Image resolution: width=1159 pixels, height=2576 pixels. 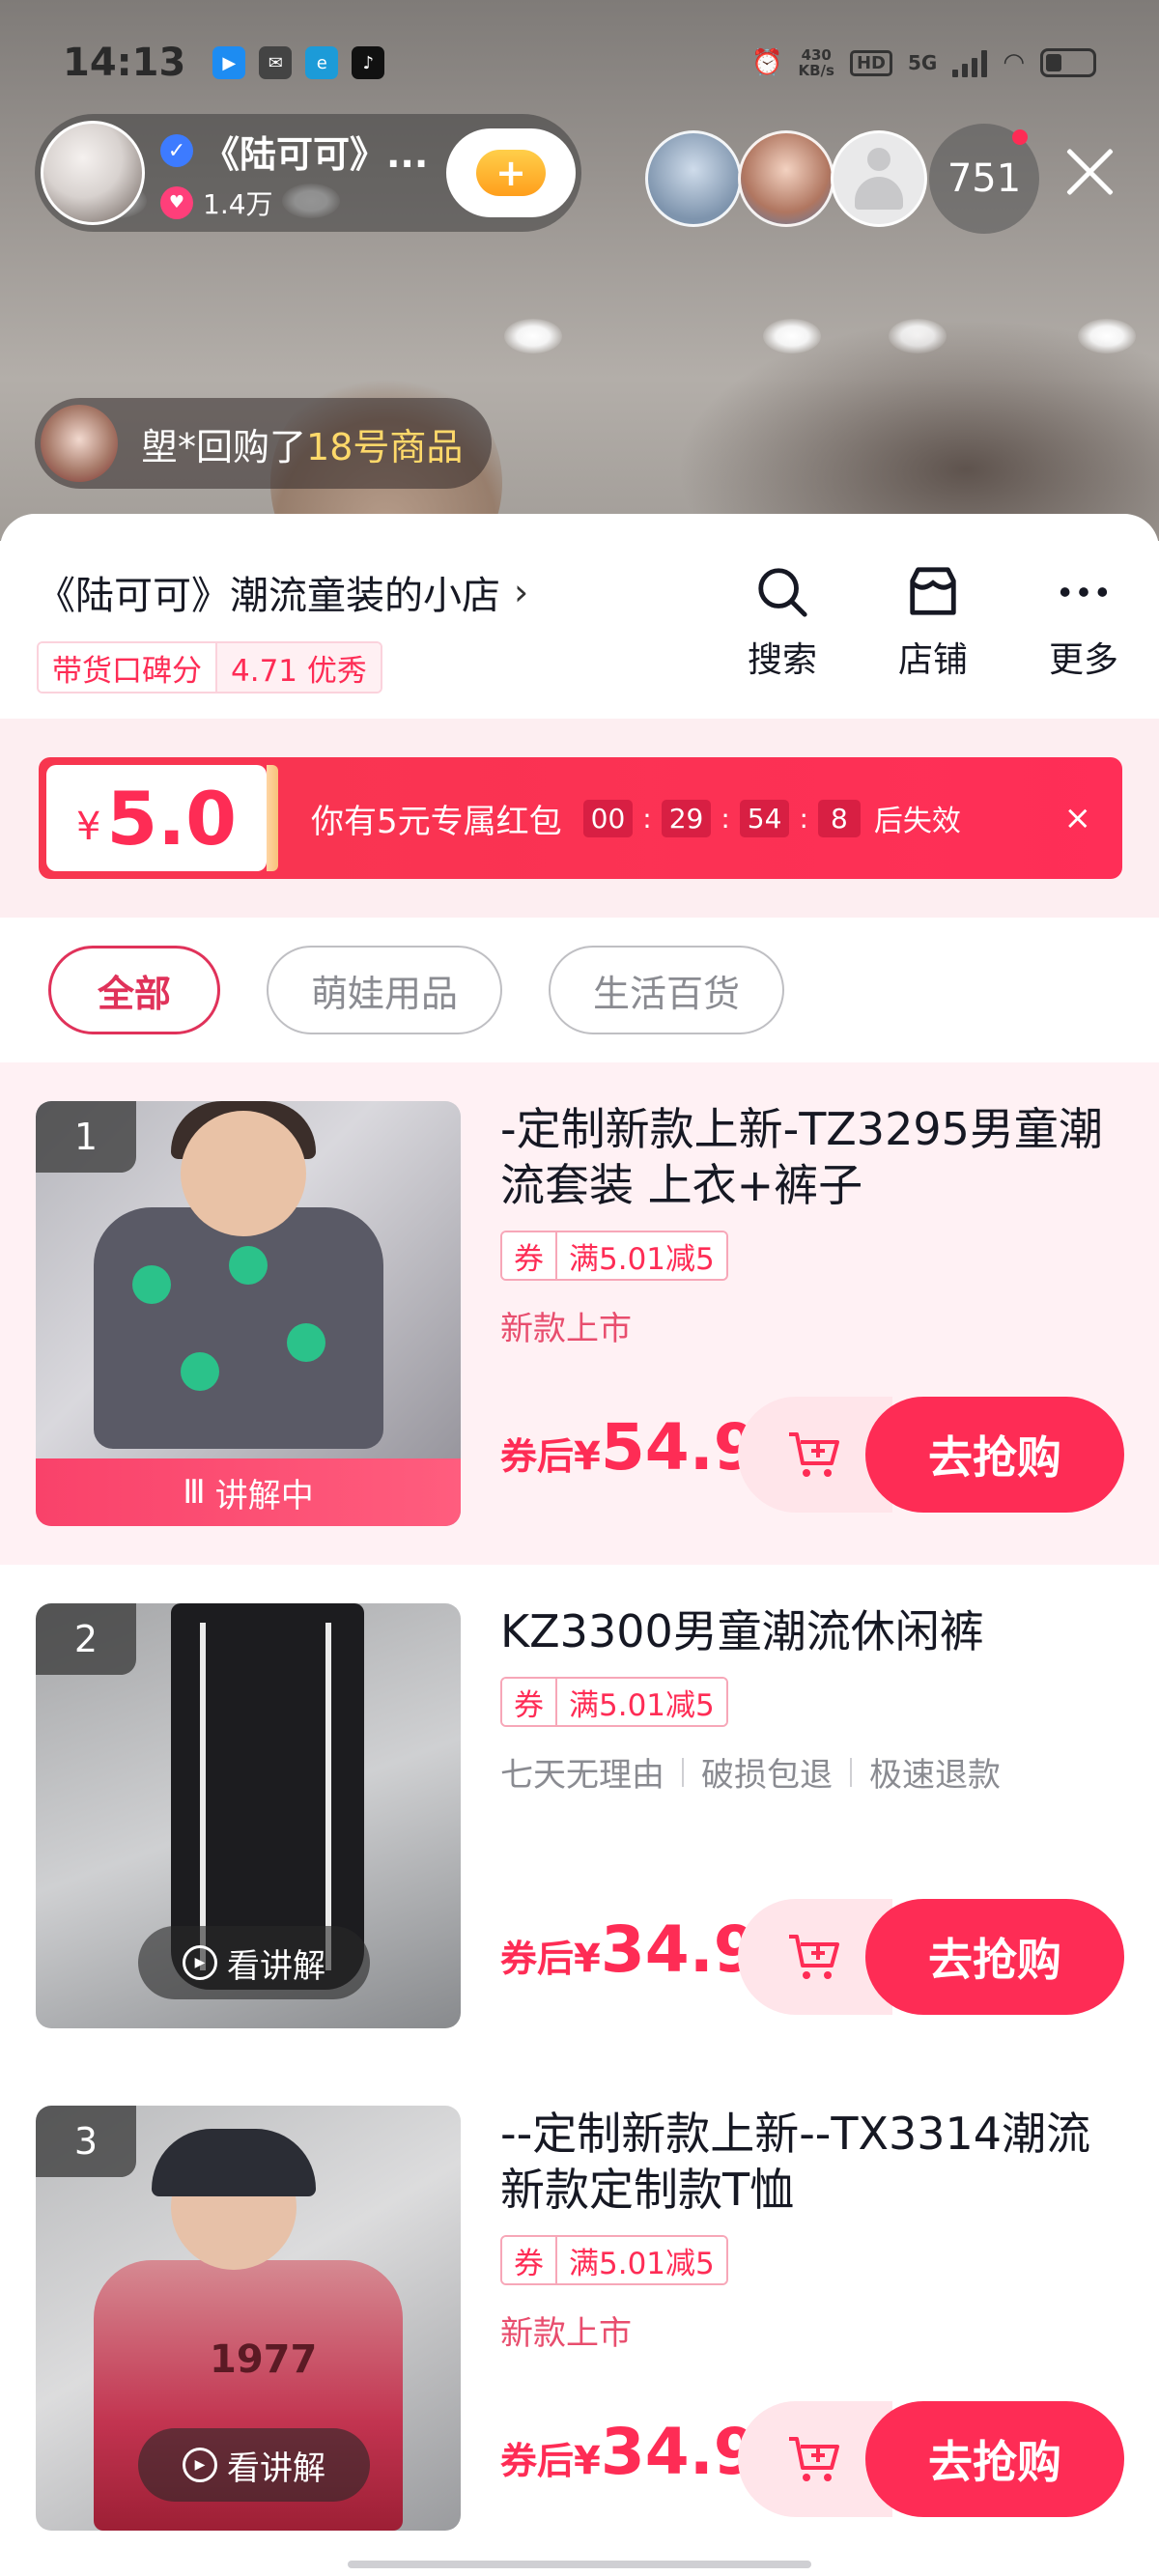 What do you see at coordinates (298, 62) in the screenshot?
I see `notification-icons: ▶ ✉ e ♪` at bounding box center [298, 62].